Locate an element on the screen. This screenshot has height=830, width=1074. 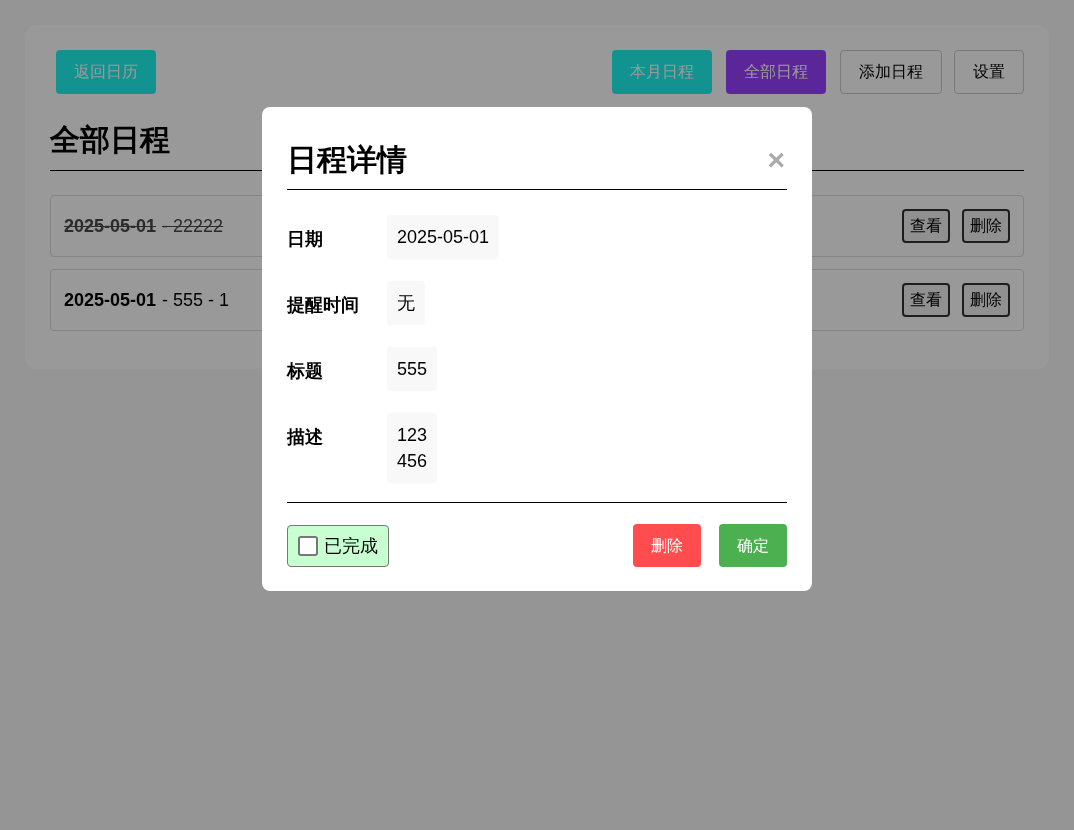
dialog-title: 日程详情 is located at coordinates (347, 160).